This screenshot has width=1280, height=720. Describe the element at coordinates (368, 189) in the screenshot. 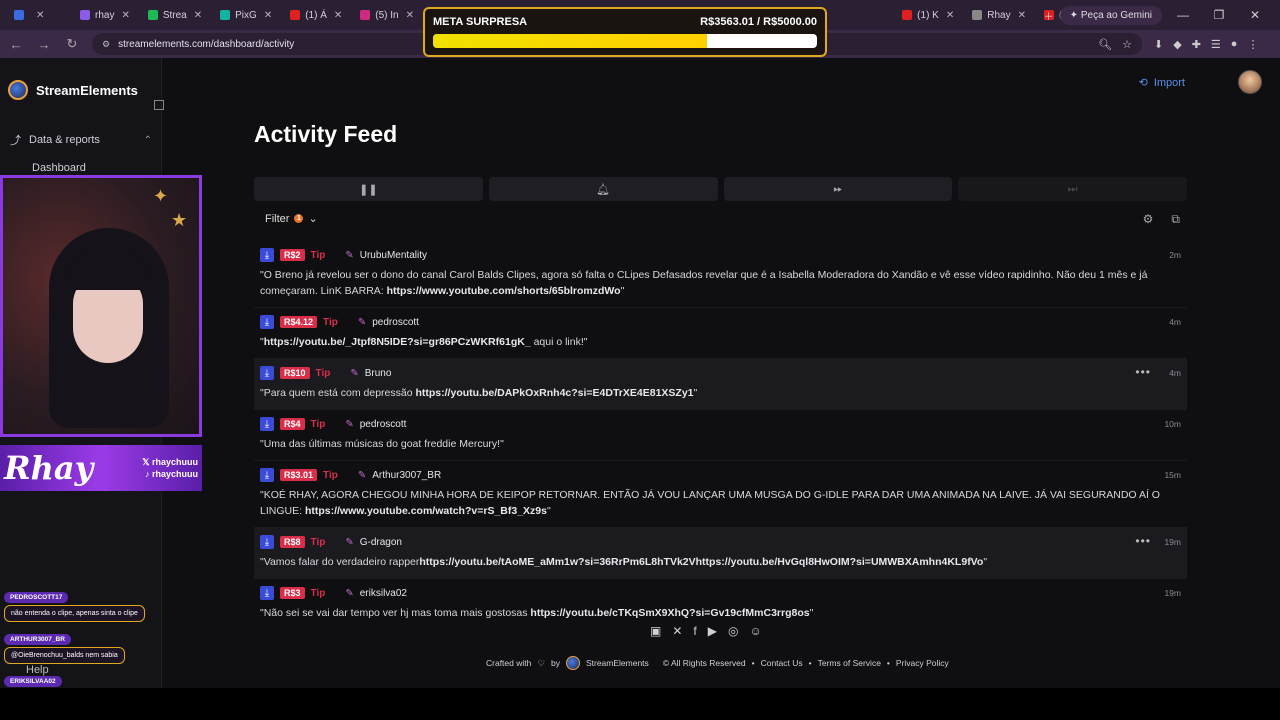

I see `pause-button: ❚❚` at that location.